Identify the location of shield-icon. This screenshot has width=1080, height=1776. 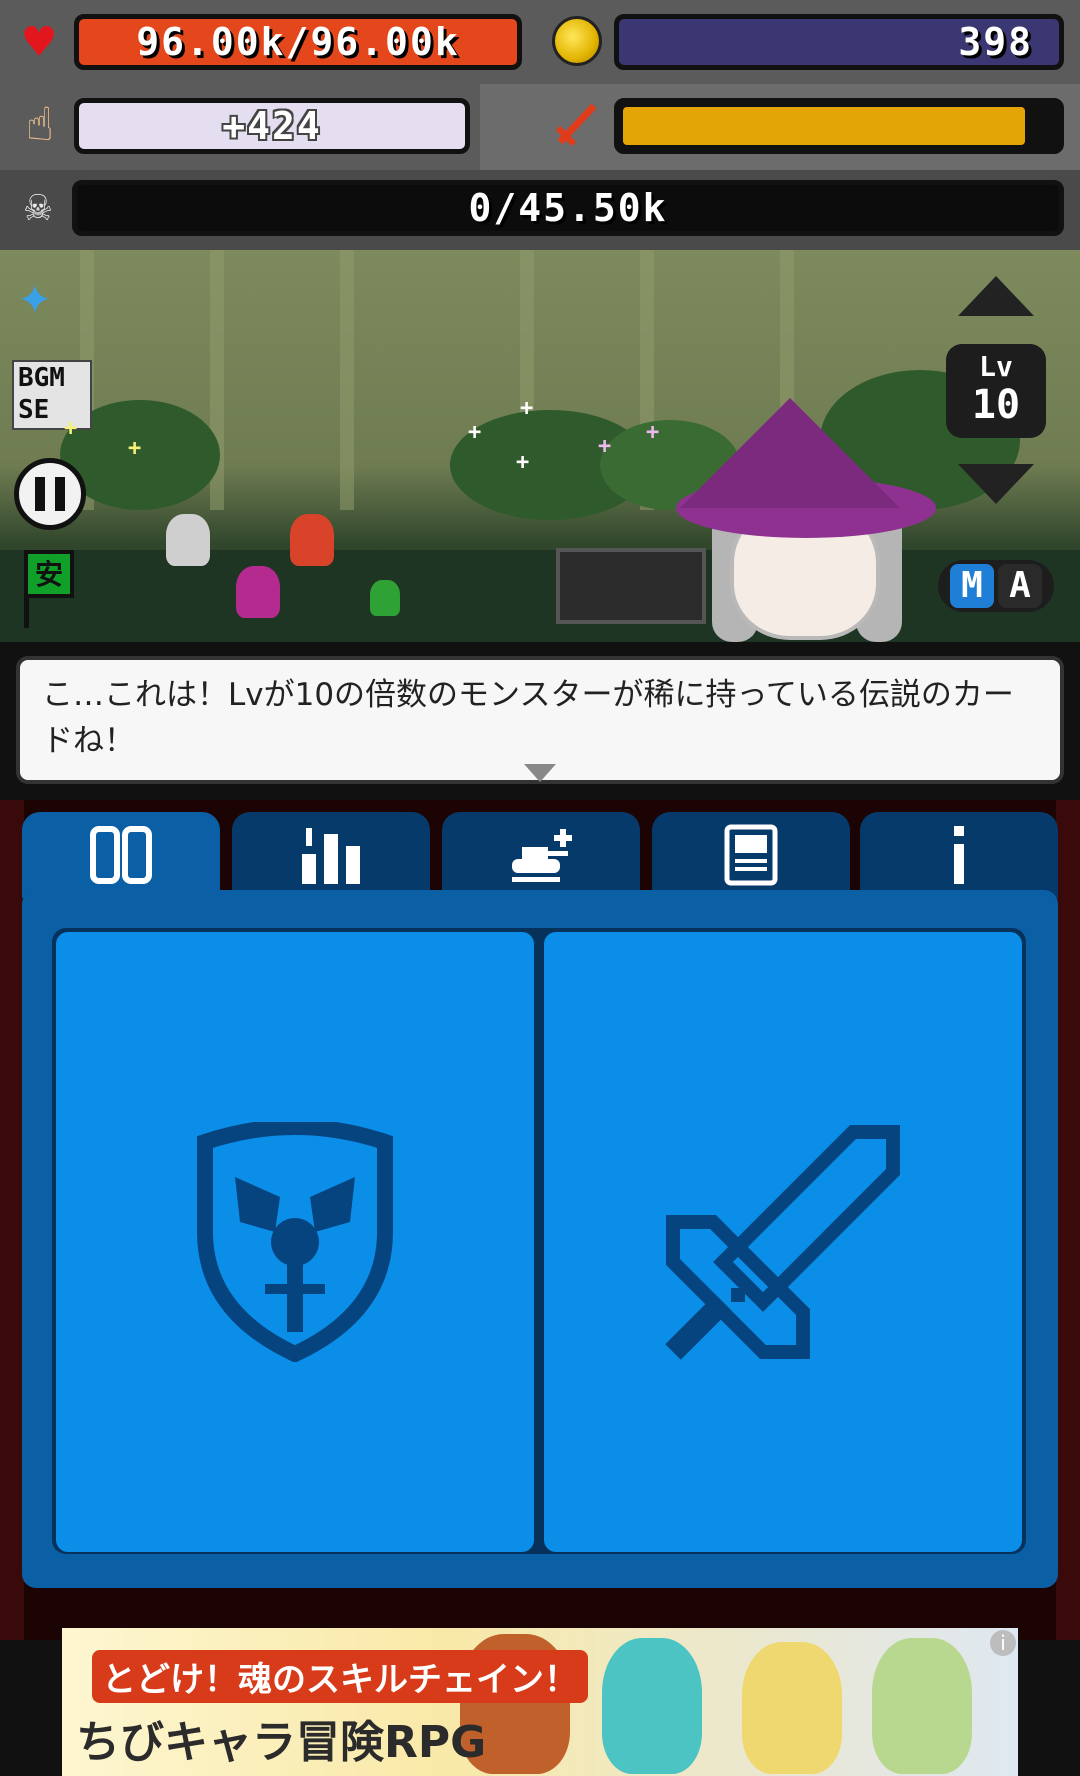
(295, 1242).